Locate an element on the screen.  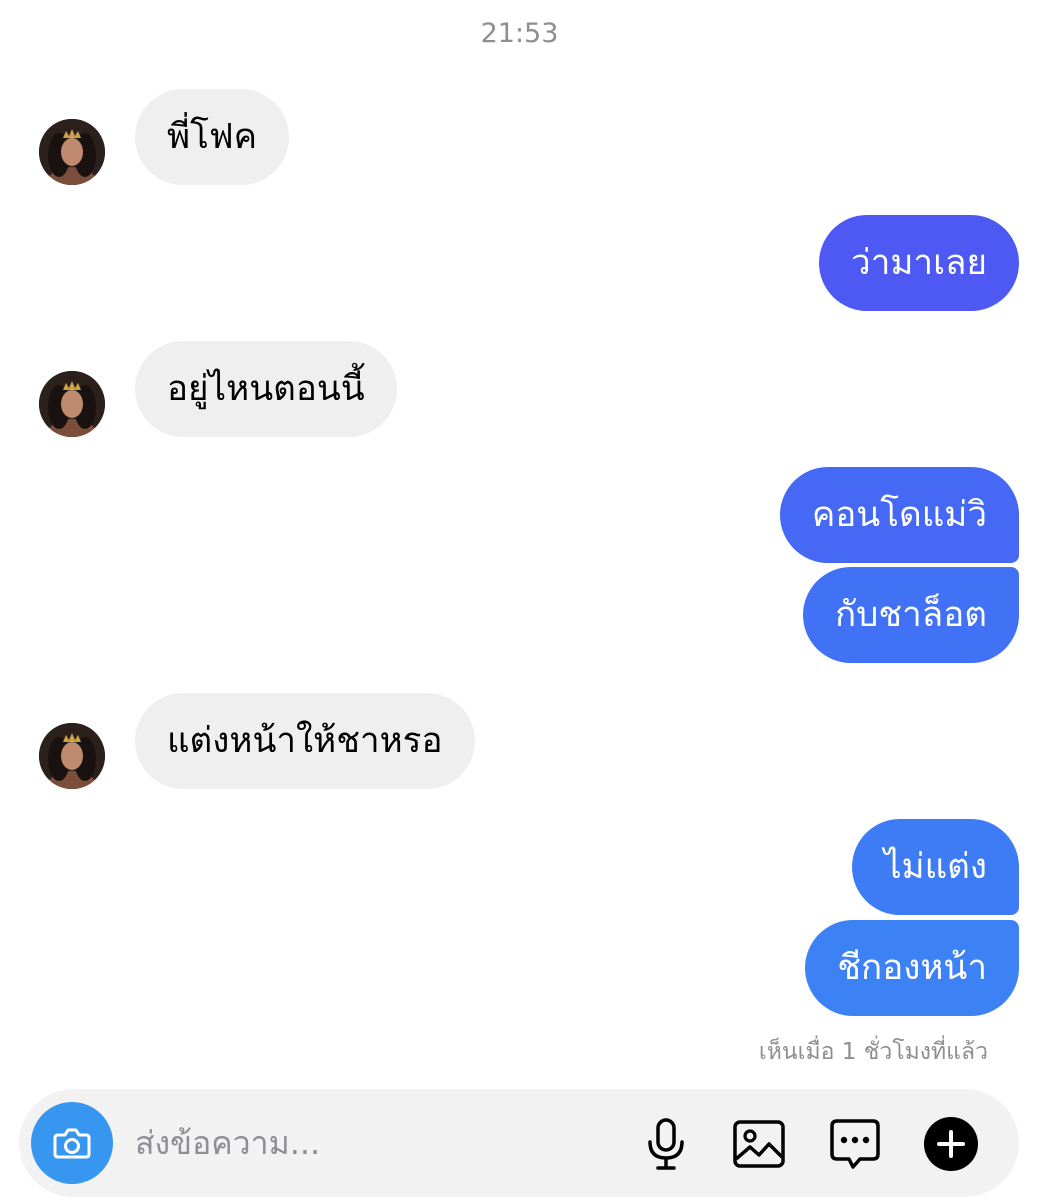
sticker-icon is located at coordinates (855, 1144).